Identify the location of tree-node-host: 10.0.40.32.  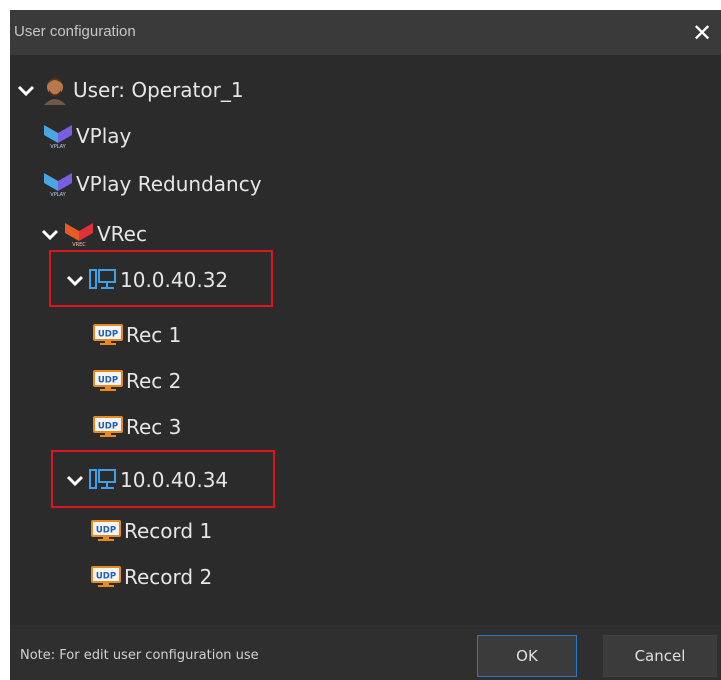
(146, 280).